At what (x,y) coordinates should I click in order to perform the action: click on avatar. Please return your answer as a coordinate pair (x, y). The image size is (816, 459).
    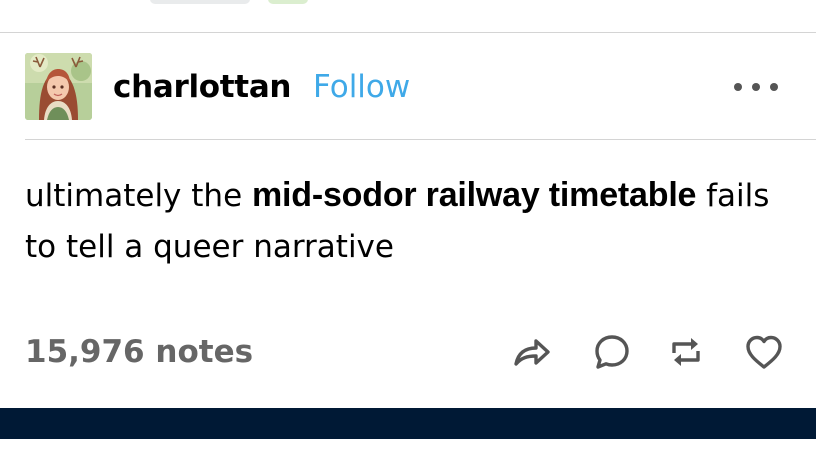
    Looking at the image, I should click on (58, 86).